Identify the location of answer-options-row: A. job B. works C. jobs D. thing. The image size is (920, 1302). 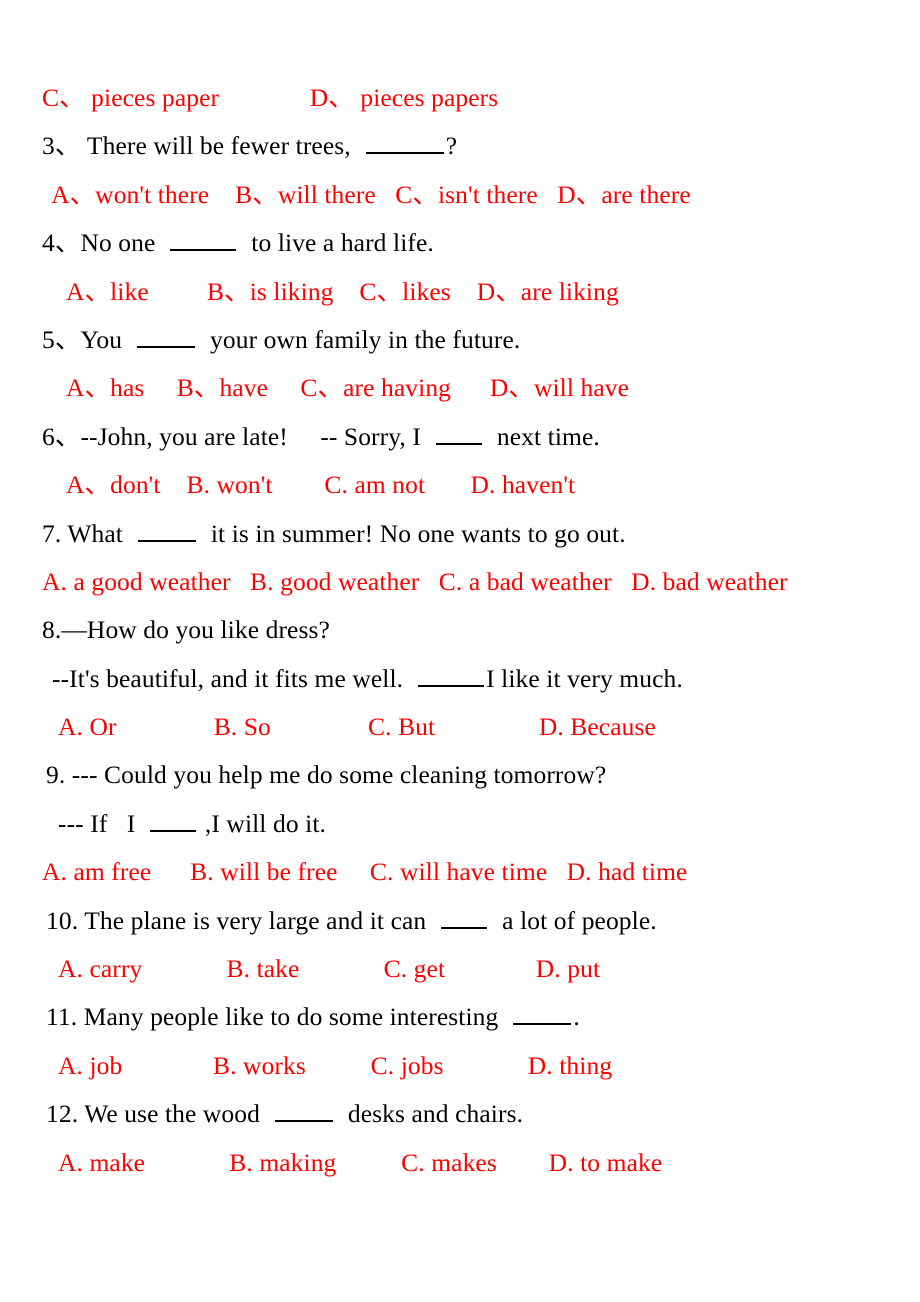
(460, 1066).